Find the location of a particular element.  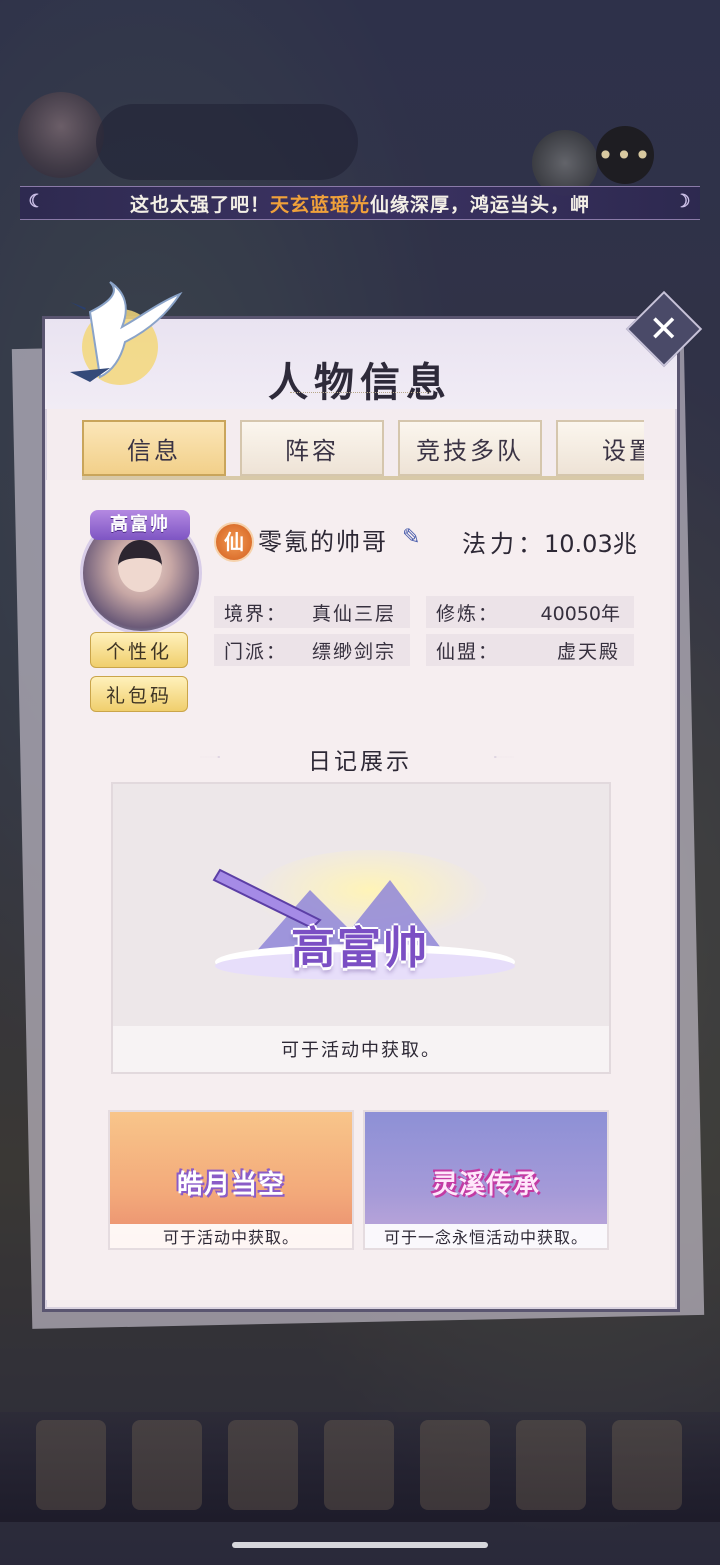

diary-card-title-art: 皓月当空 is located at coordinates (230, 1185).